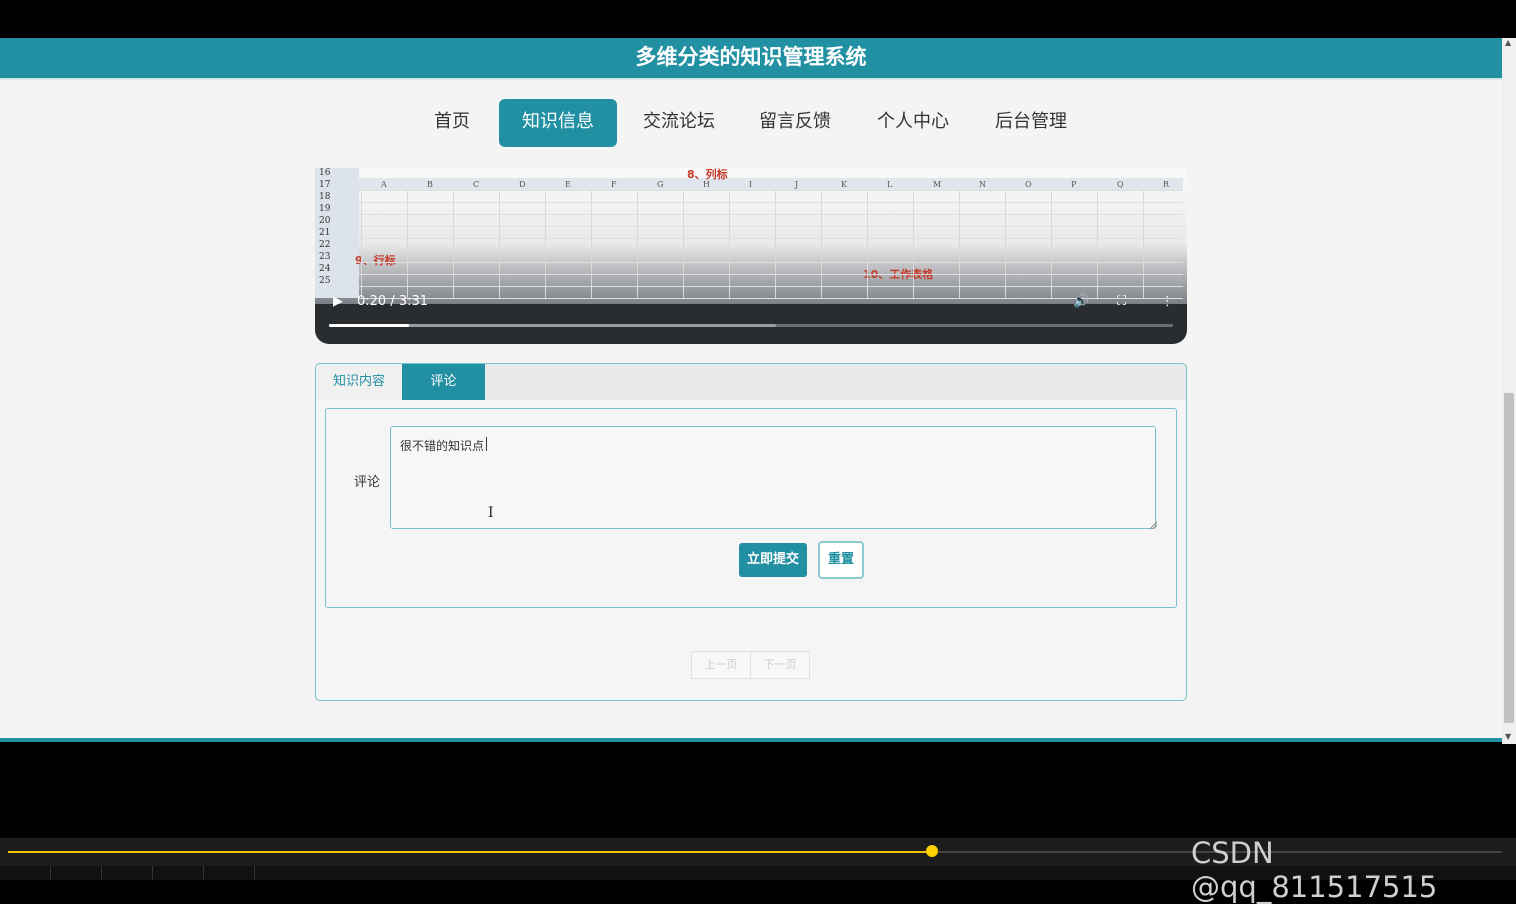 The width and height of the screenshot is (1516, 904). I want to click on play-icon: ▶, so click(338, 301).